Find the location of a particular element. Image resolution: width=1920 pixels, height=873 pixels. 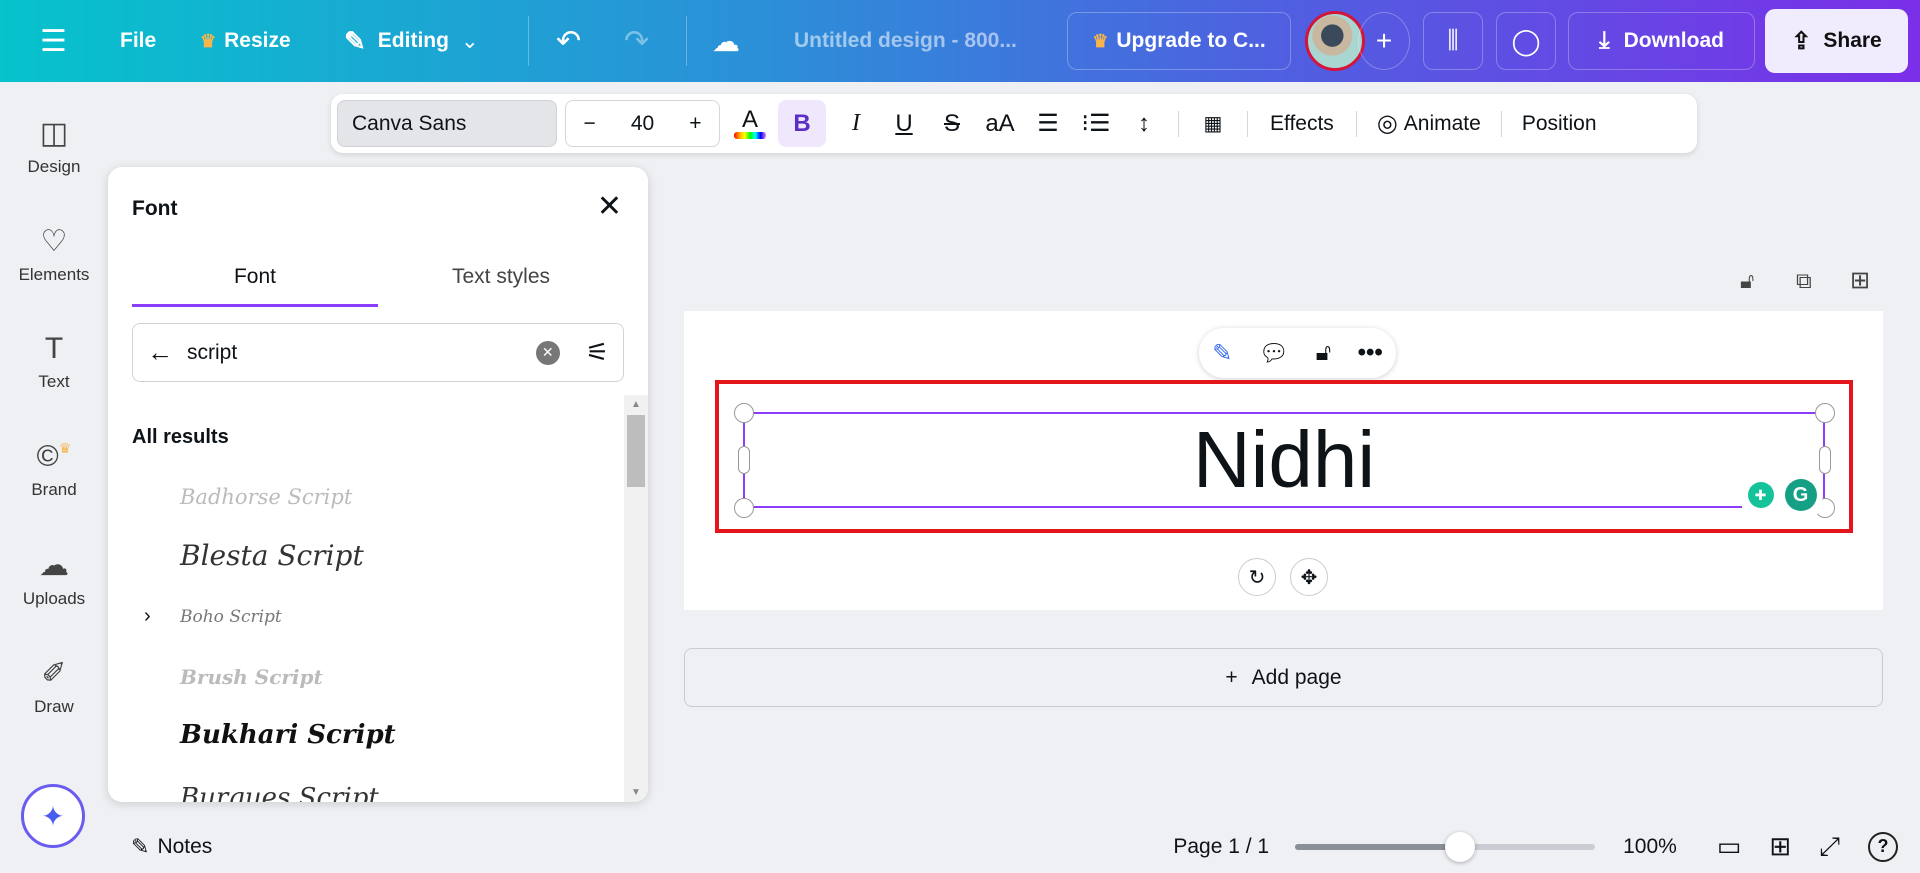

tab-text-styles: Text styles is located at coordinates (501, 286).